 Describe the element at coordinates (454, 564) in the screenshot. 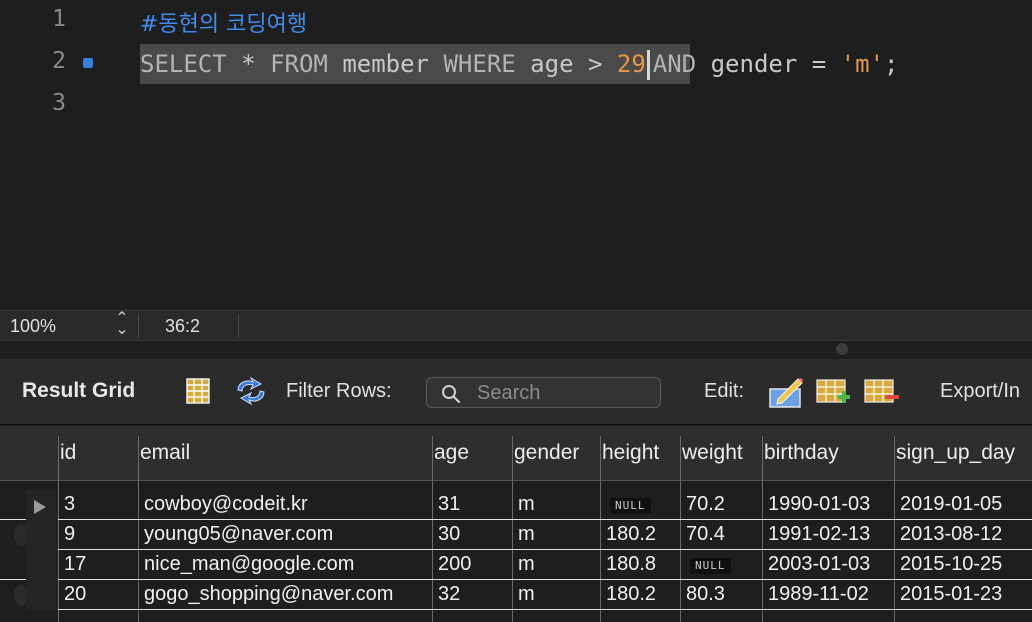

I see `cell-age: 200` at that location.